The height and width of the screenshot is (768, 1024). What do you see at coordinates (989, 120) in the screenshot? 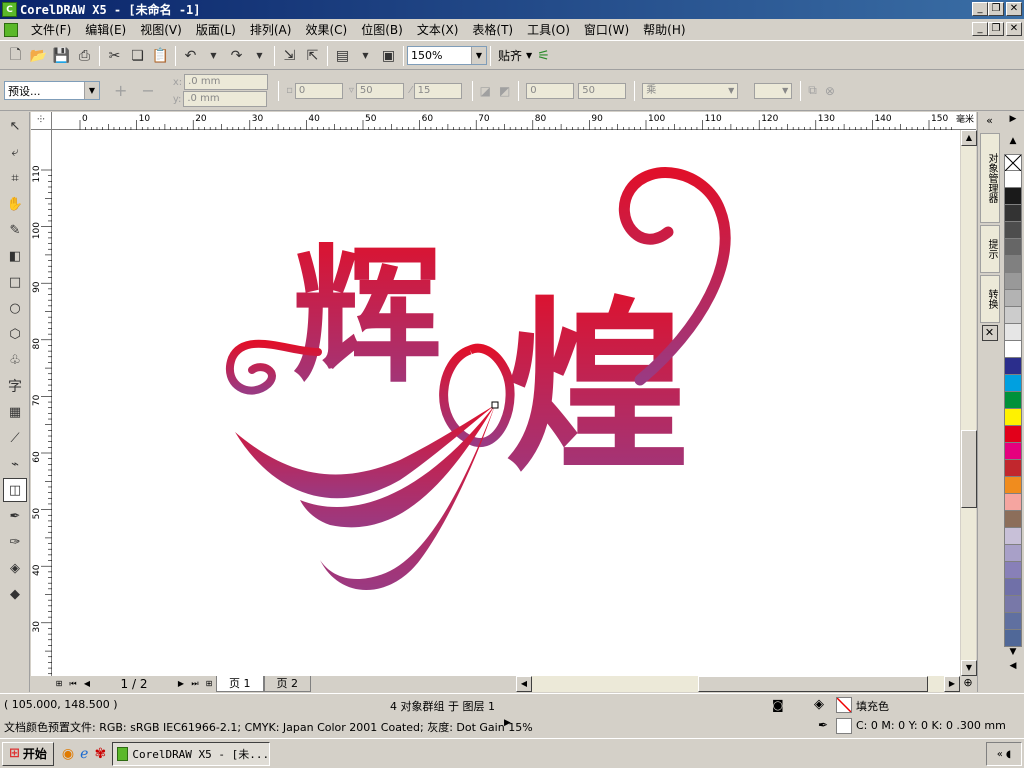
I see `docker-collapse-icon: «` at bounding box center [989, 120].